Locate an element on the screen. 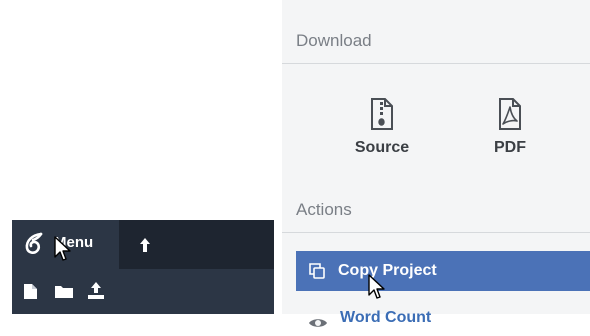  new-file-icon is located at coordinates (30, 291).